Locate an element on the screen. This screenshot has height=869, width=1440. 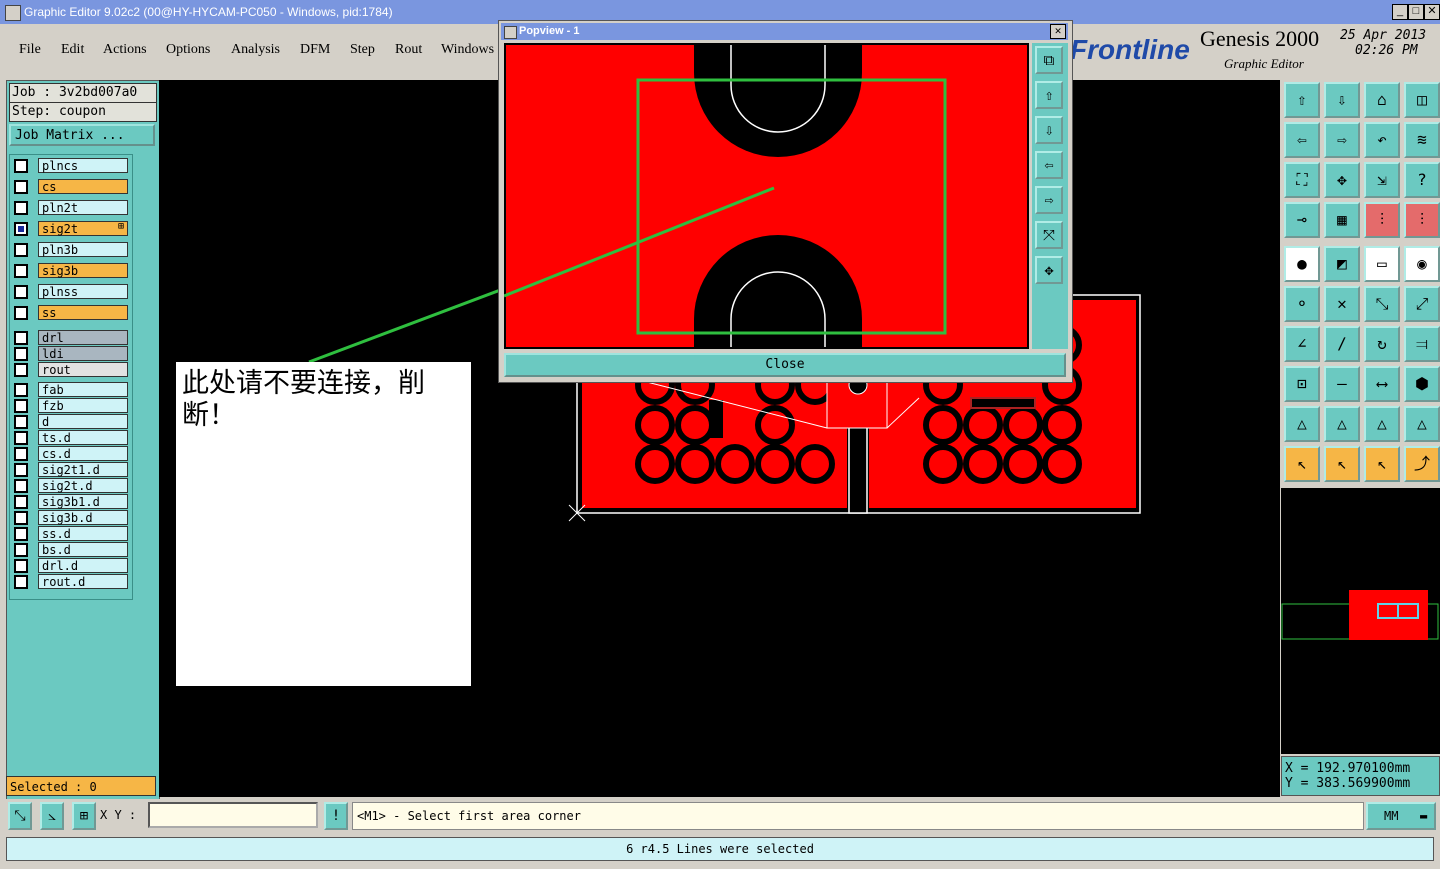
layer-name: ldi is located at coordinates (83, 353).